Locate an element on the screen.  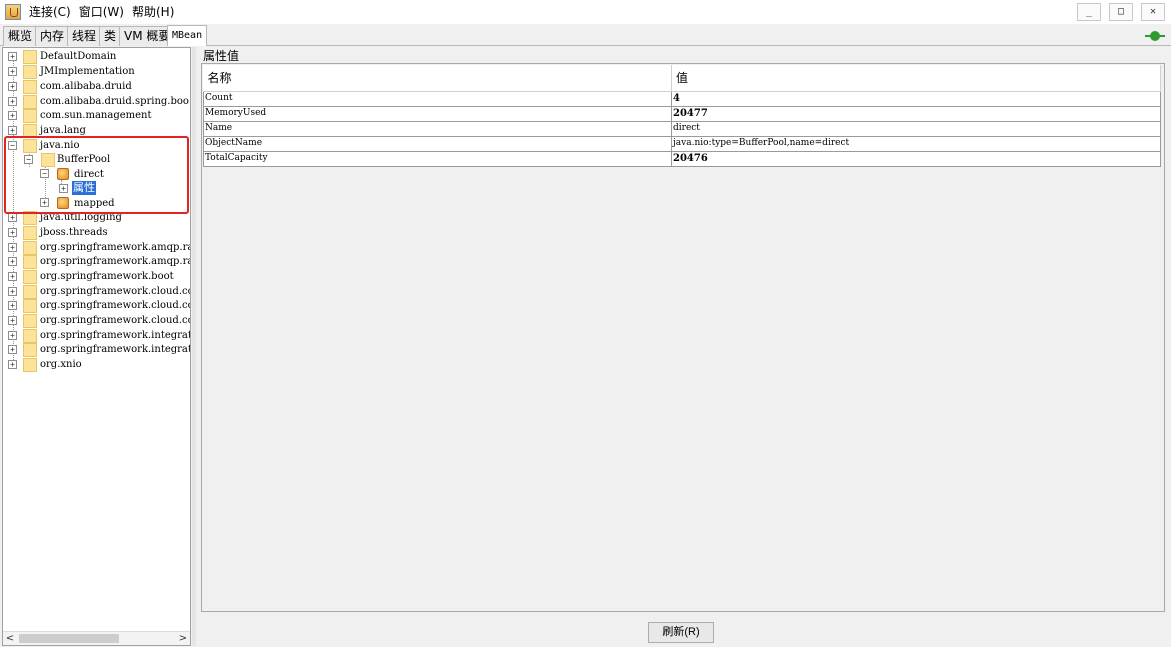
bottom-bar: 刷新(R) is located at coordinates (683, 631).